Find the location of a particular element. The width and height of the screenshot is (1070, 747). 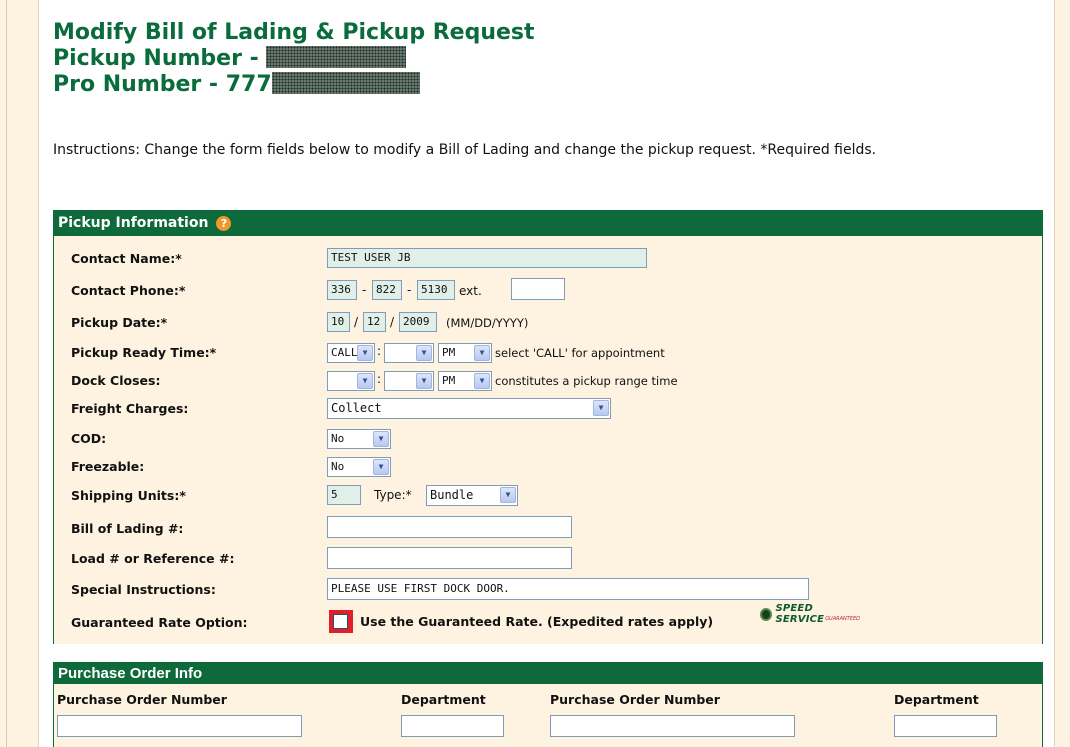

date-slash-1: / is located at coordinates (356, 322).